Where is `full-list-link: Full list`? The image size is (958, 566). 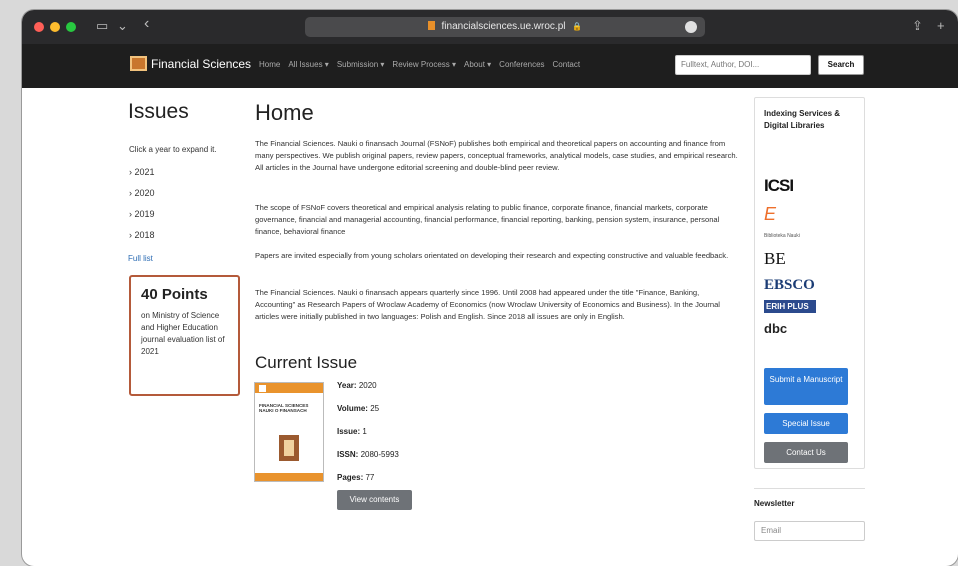
full-list-link: Full list is located at coordinates (140, 258).